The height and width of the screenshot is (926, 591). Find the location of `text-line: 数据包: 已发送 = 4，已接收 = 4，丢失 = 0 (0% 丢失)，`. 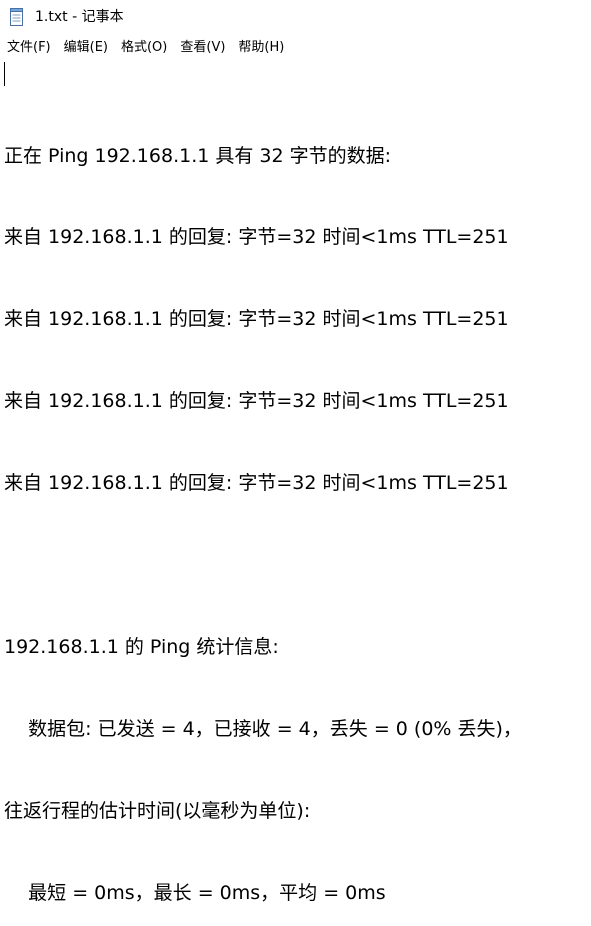

text-line: 数据包: 已发送 = 4，已接收 = 4，丢失 = 0 (0% 丢失)， is located at coordinates (263, 728).